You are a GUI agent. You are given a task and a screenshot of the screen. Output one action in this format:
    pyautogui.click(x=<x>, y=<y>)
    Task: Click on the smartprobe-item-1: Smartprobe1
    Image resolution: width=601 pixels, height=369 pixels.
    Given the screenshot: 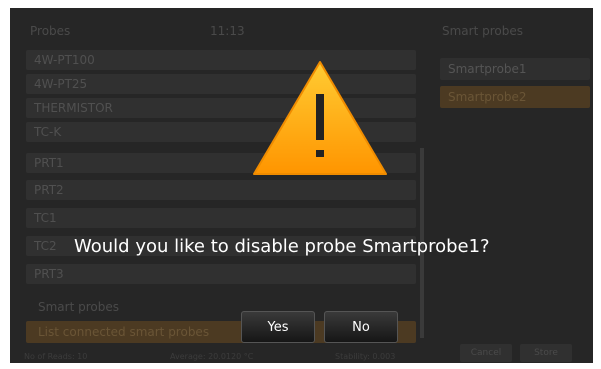 What is the action you would take?
    pyautogui.click(x=515, y=69)
    